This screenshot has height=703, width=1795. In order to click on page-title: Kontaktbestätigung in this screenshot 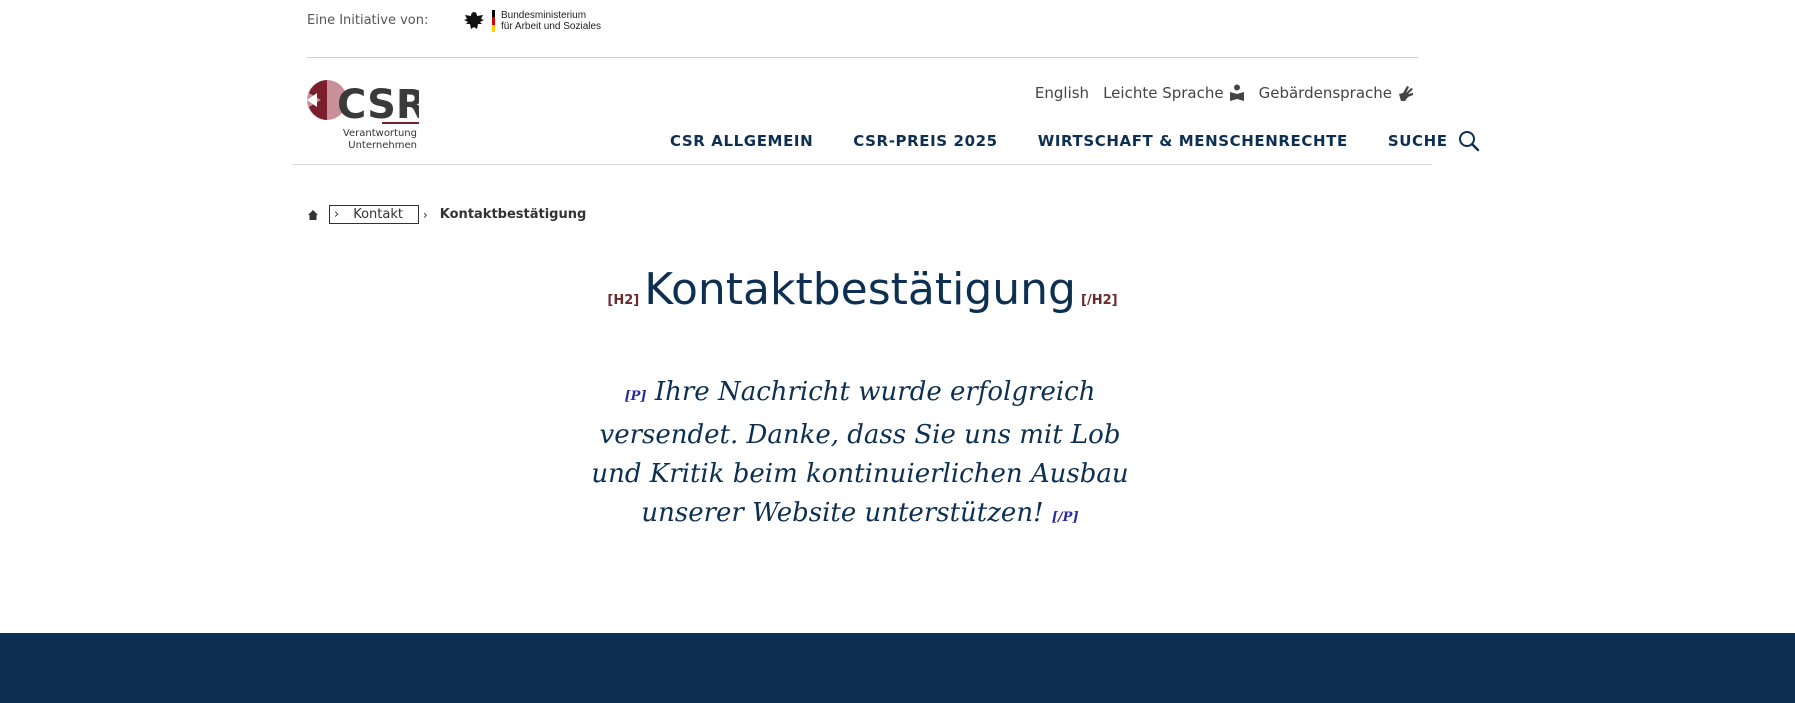, I will do `click(860, 289)`.